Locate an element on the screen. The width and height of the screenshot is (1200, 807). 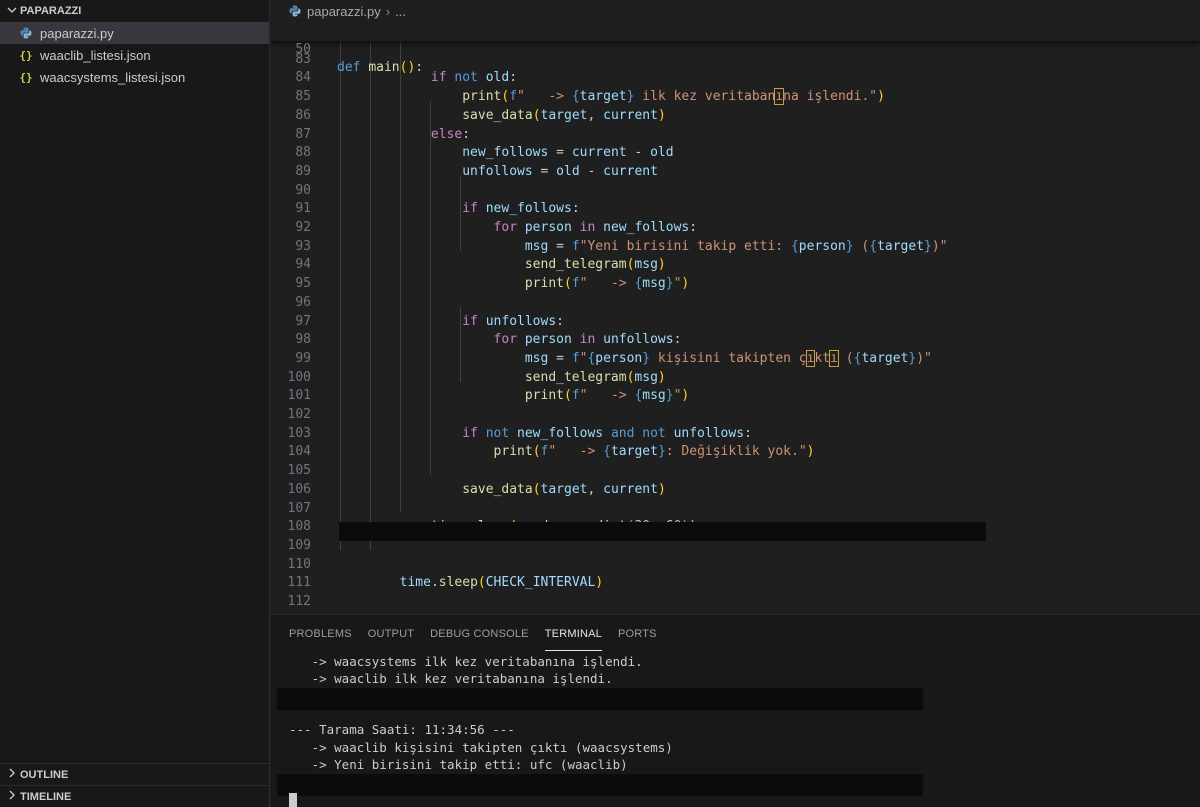
code-line: 104 is located at coordinates (735, 442).